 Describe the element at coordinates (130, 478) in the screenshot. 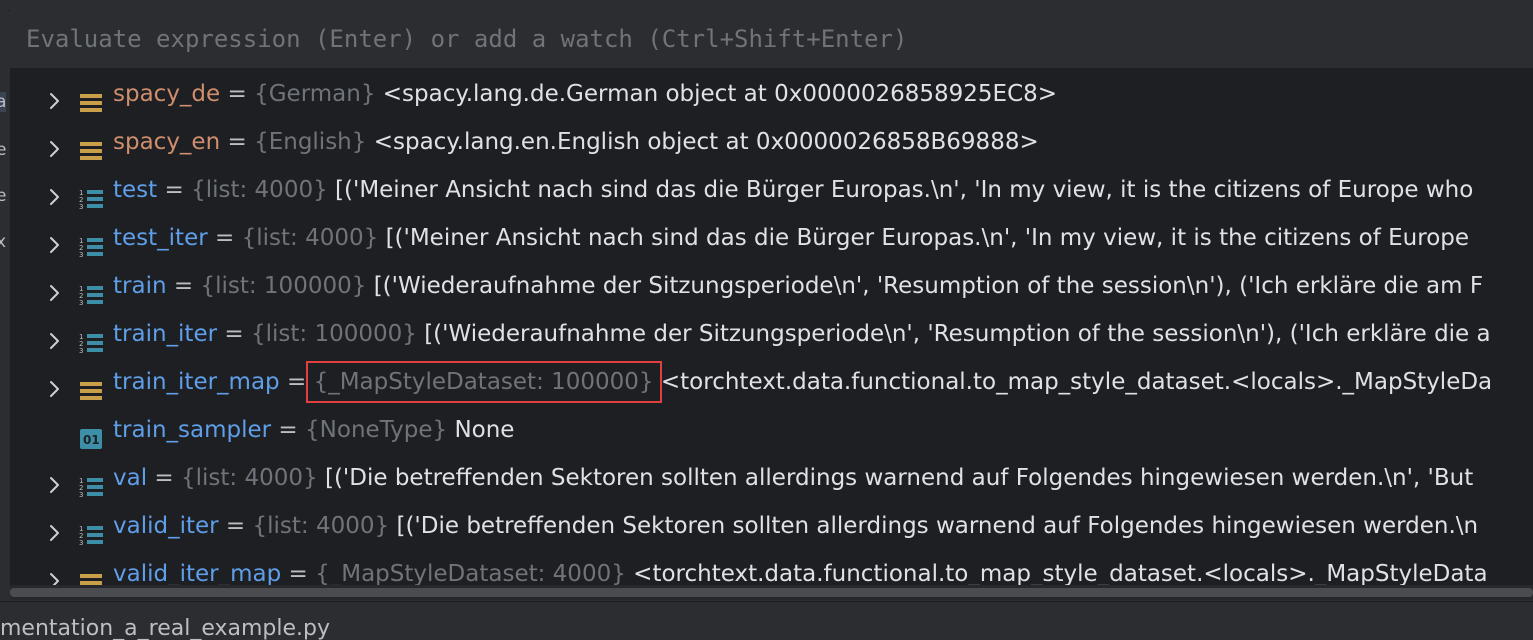

I see `variable-name: val` at that location.